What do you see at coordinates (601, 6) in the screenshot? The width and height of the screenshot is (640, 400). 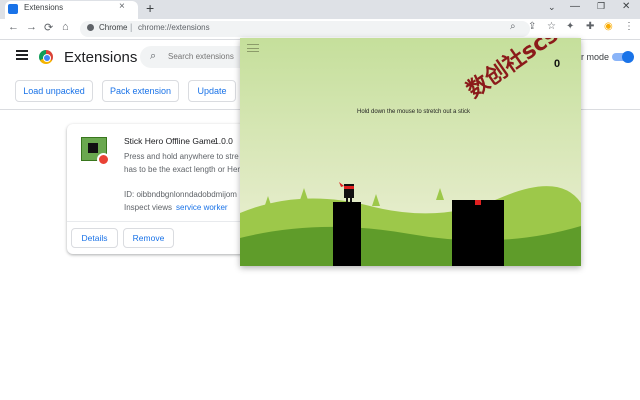 I see `maximize-button: ❐` at bounding box center [601, 6].